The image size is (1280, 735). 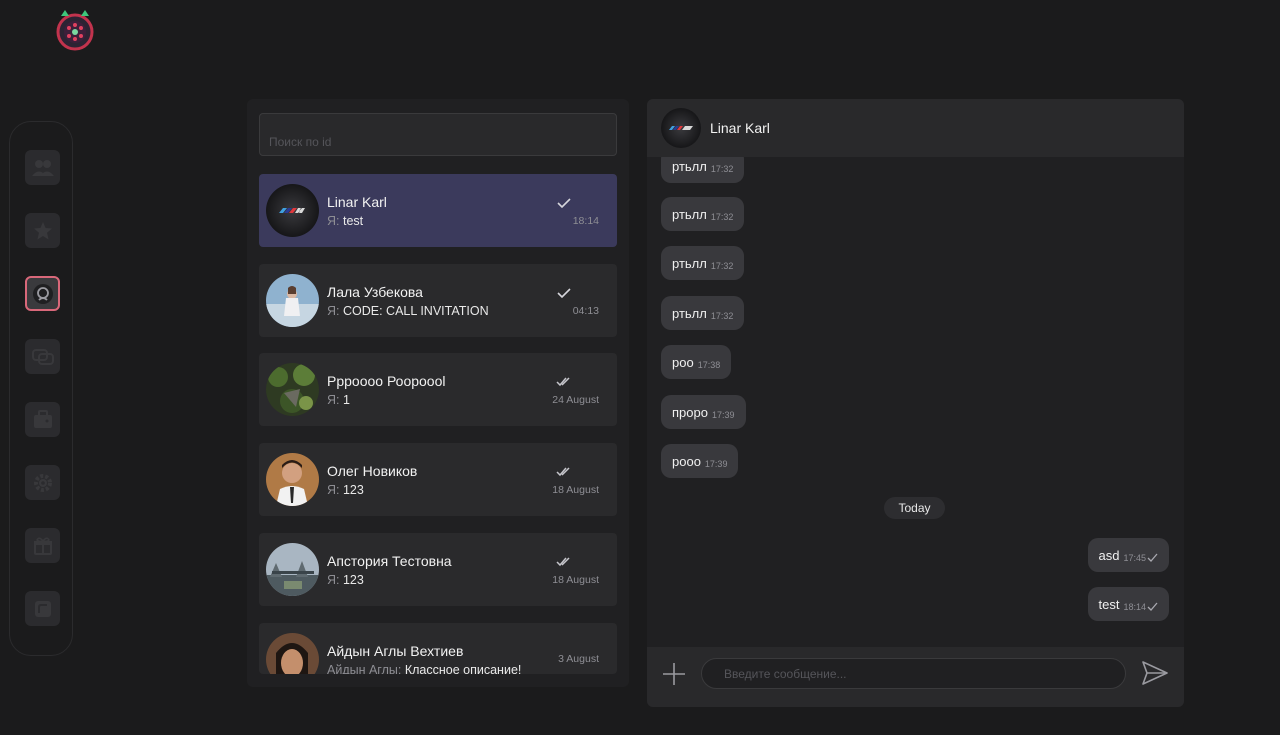 I want to click on gear-icon, so click(x=42, y=482).